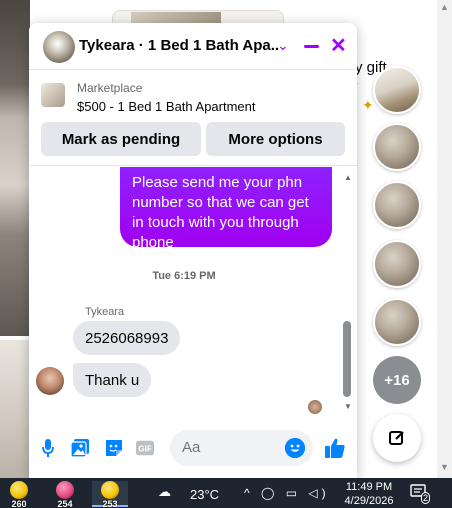  I want to click on sender-name: Tykeara, so click(105, 312).